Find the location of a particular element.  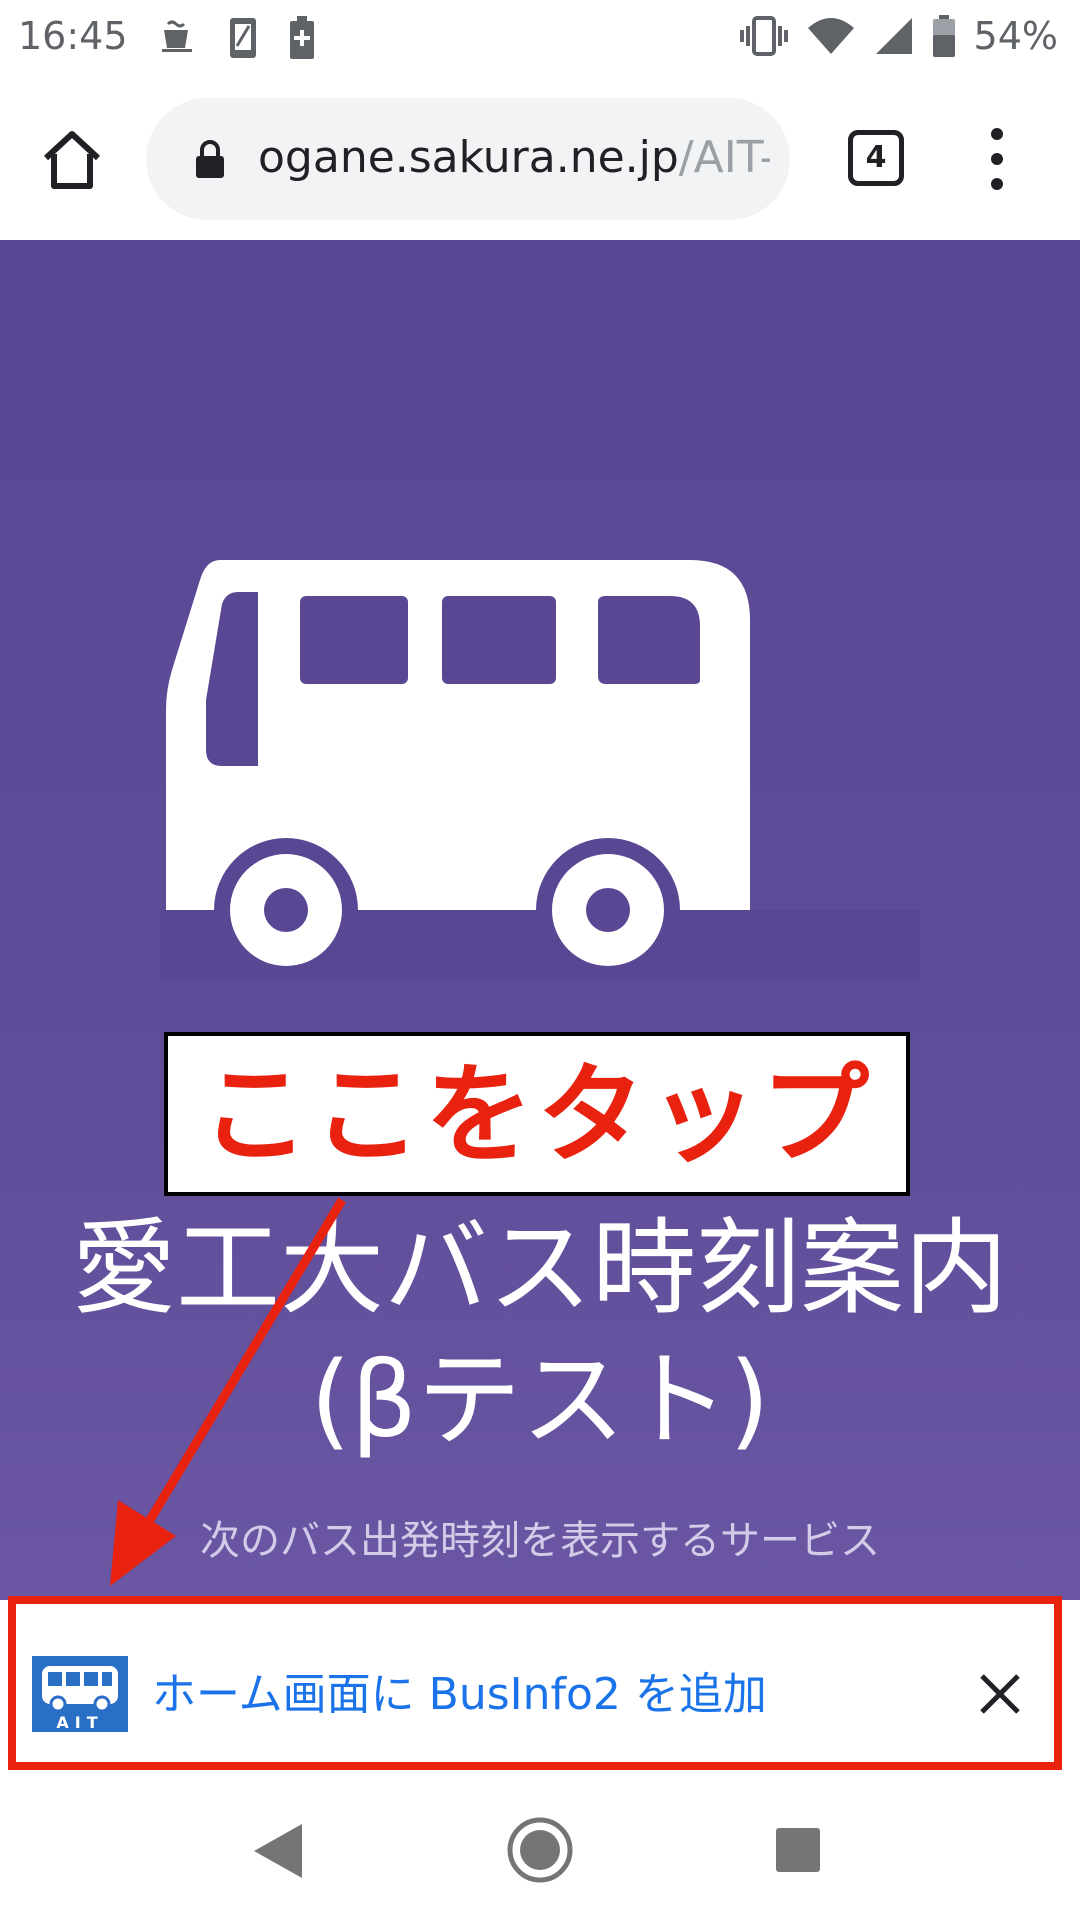

signal-icon is located at coordinates (893, 36).